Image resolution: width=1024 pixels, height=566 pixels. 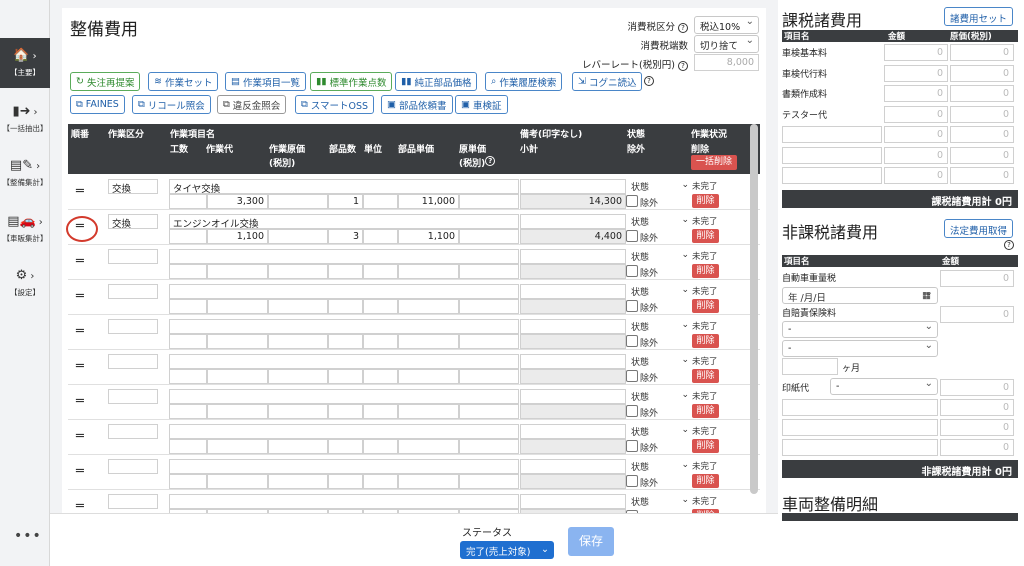 What do you see at coordinates (481, 104) in the screenshot?
I see `vehicle-cert-button: ▣ 車検証` at bounding box center [481, 104].